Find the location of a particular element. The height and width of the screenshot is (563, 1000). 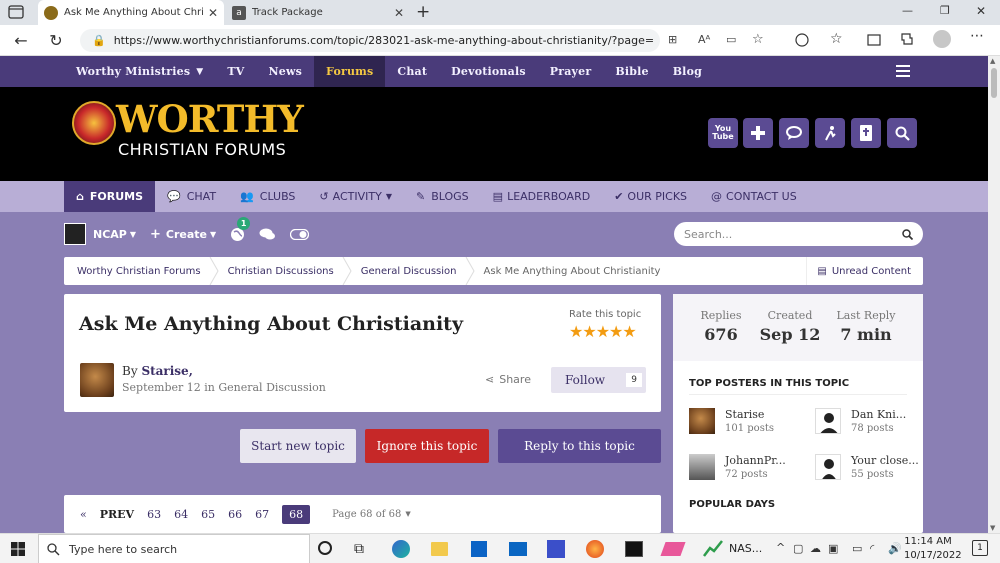

top-poster-item: Dan Kni... 78 posts is located at coordinates (860, 421).